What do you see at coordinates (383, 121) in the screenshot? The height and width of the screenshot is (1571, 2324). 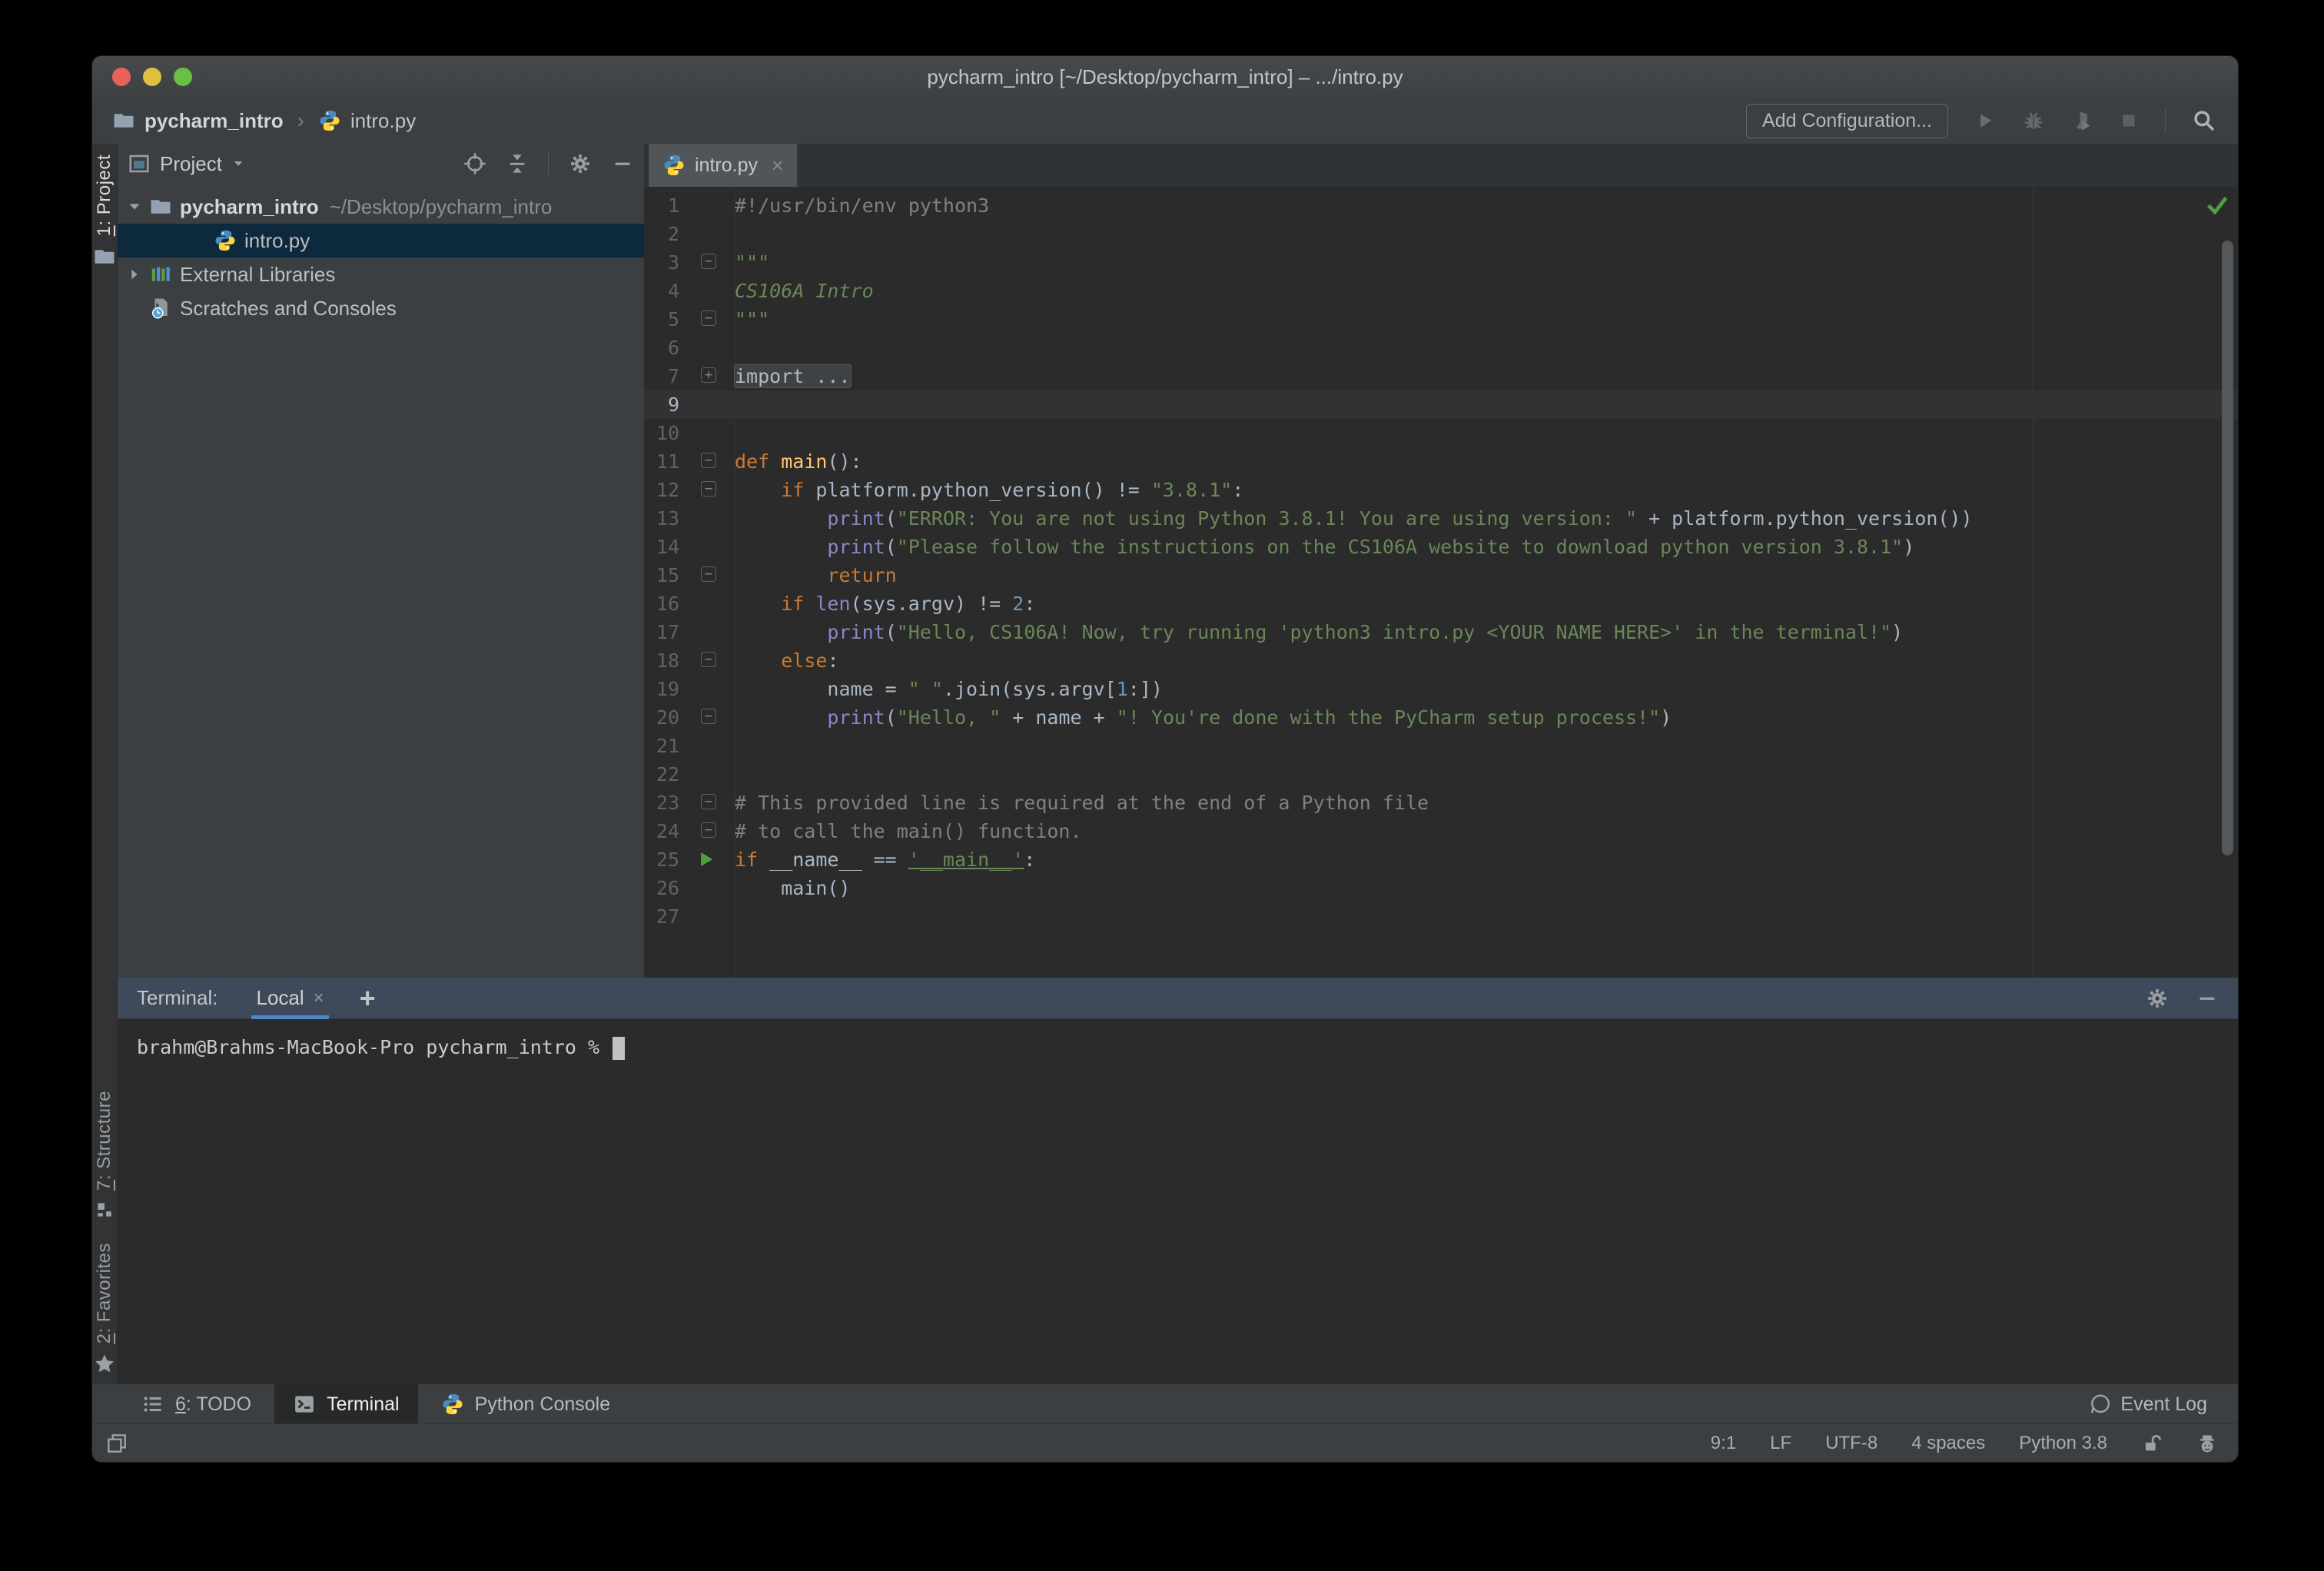 I see `breadcrumb-file: intro.py` at bounding box center [383, 121].